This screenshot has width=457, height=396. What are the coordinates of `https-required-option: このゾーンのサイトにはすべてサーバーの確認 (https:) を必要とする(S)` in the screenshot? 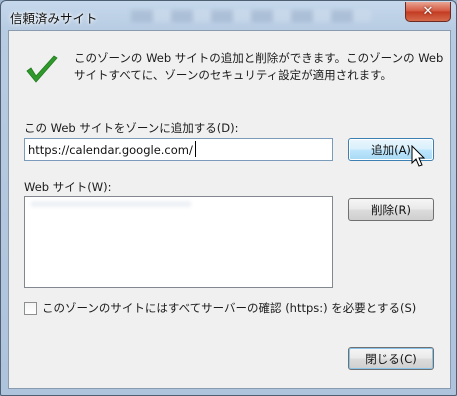 It's located at (220, 308).